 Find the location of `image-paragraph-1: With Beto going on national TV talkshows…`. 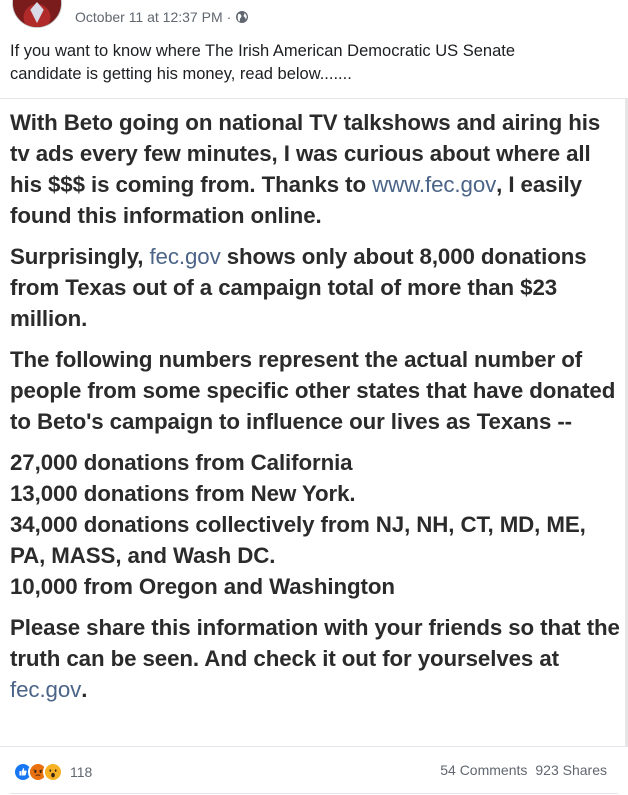

image-paragraph-1: With Beto going on national TV talkshows… is located at coordinates (305, 169).